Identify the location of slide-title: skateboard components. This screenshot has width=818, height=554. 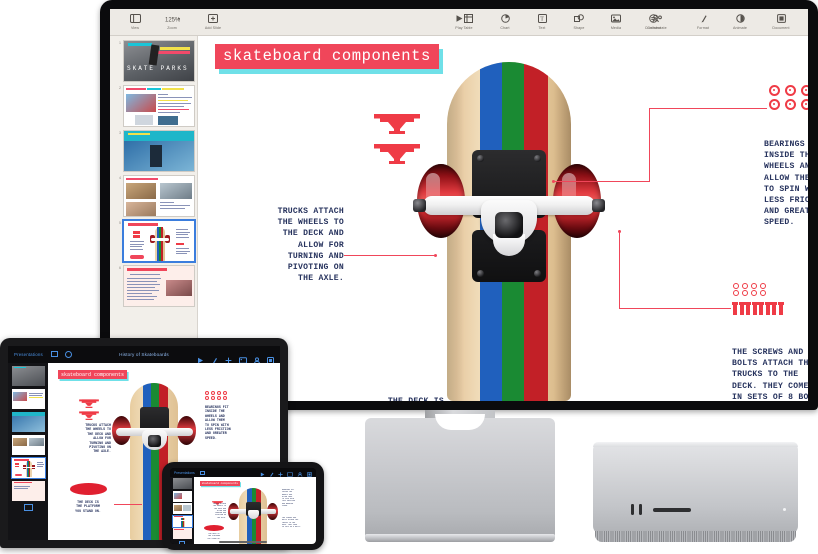
(327, 56).